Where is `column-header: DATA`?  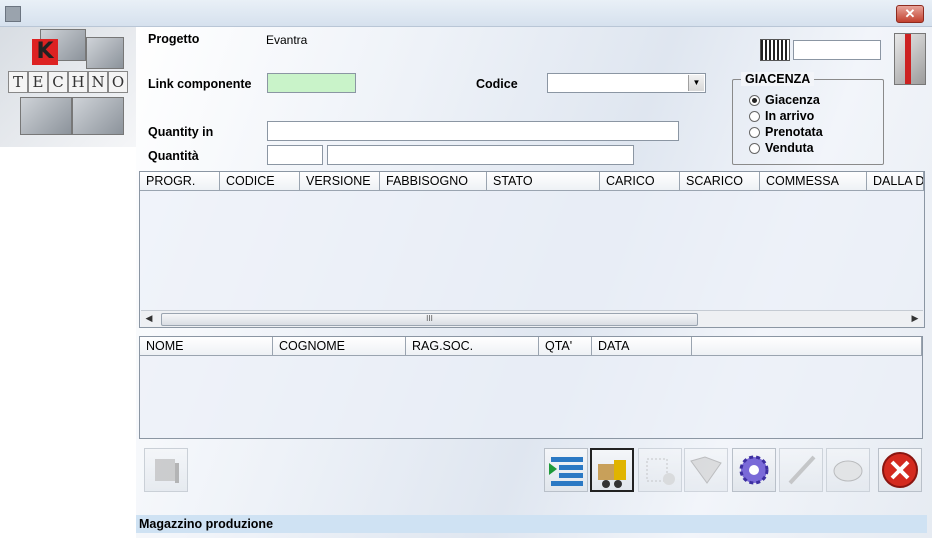
column-header: DATA is located at coordinates (642, 346).